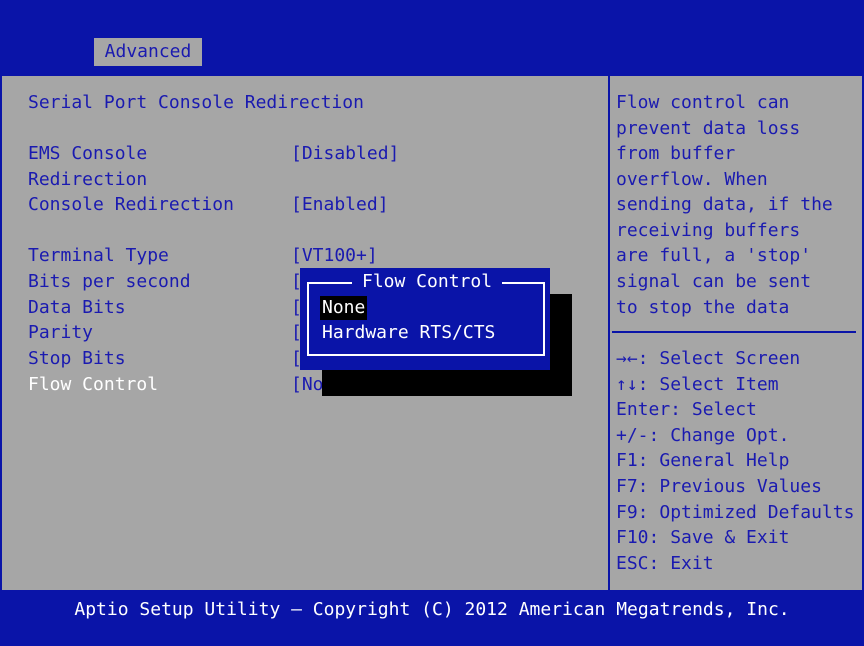 This screenshot has height=646, width=864. What do you see at coordinates (724, 409) in the screenshot?
I see `key-action: Select` at bounding box center [724, 409].